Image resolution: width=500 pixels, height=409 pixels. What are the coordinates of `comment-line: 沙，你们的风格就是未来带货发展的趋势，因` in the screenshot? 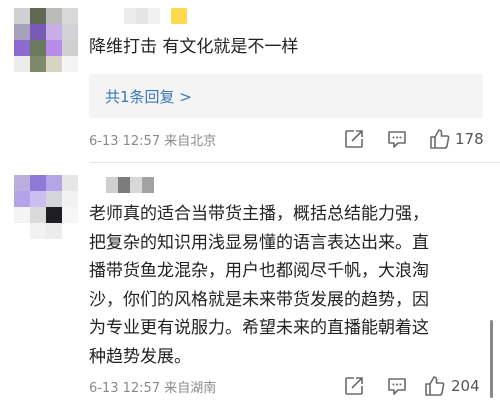 It's located at (259, 299).